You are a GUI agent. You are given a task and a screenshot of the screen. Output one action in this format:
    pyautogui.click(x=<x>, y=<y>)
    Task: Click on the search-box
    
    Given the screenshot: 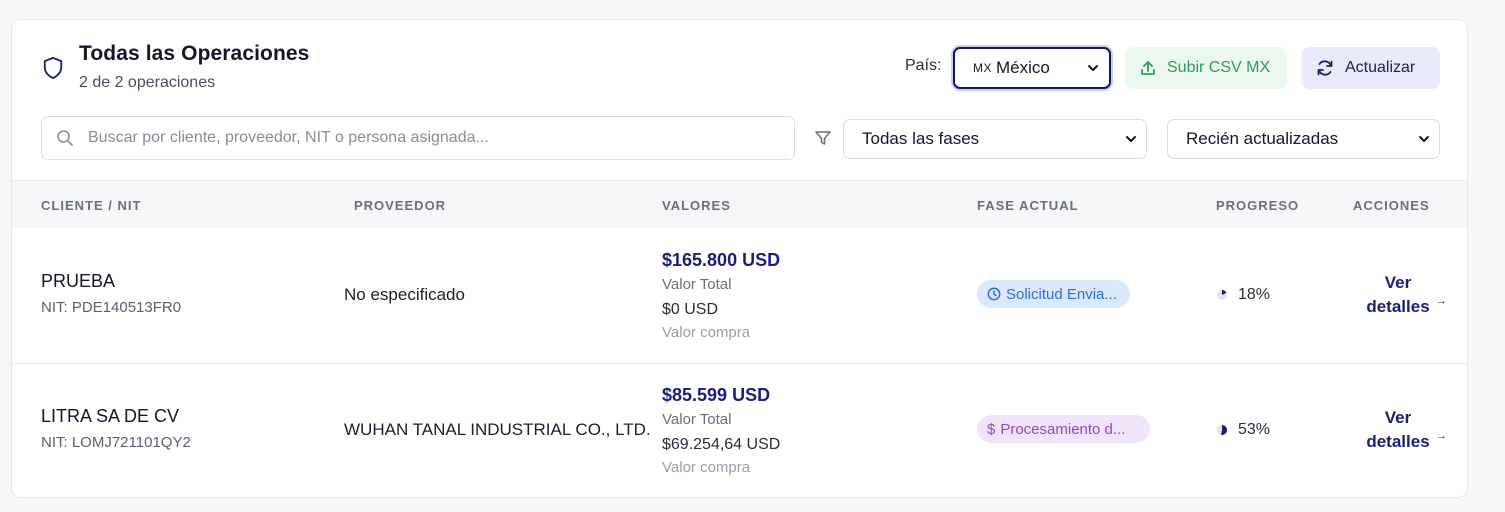 What is the action you would take?
    pyautogui.click(x=418, y=138)
    